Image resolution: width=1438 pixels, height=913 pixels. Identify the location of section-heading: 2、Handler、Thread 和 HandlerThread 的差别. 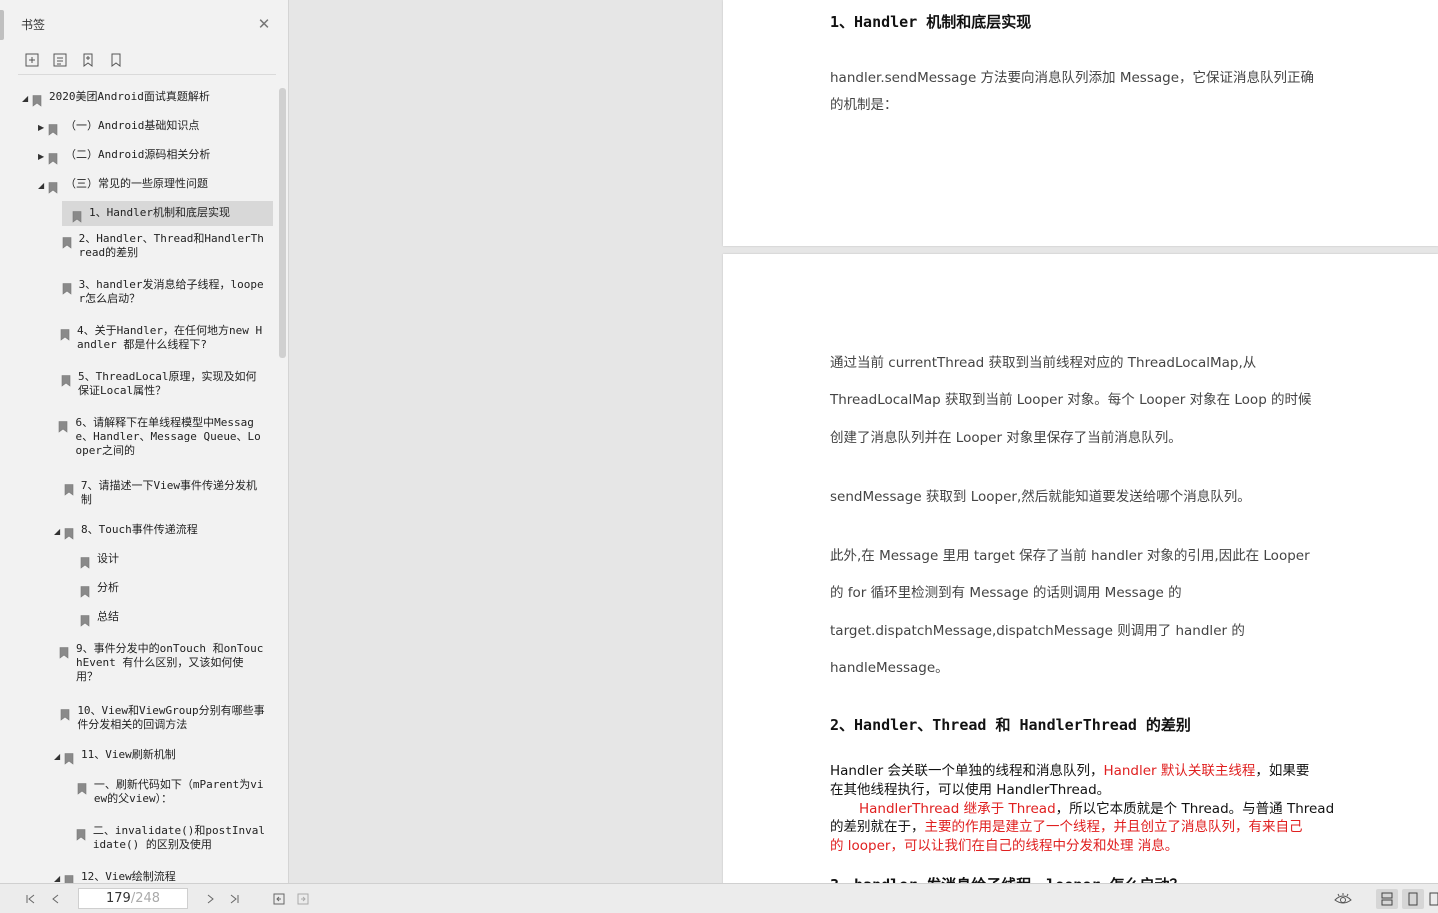
(1010, 725).